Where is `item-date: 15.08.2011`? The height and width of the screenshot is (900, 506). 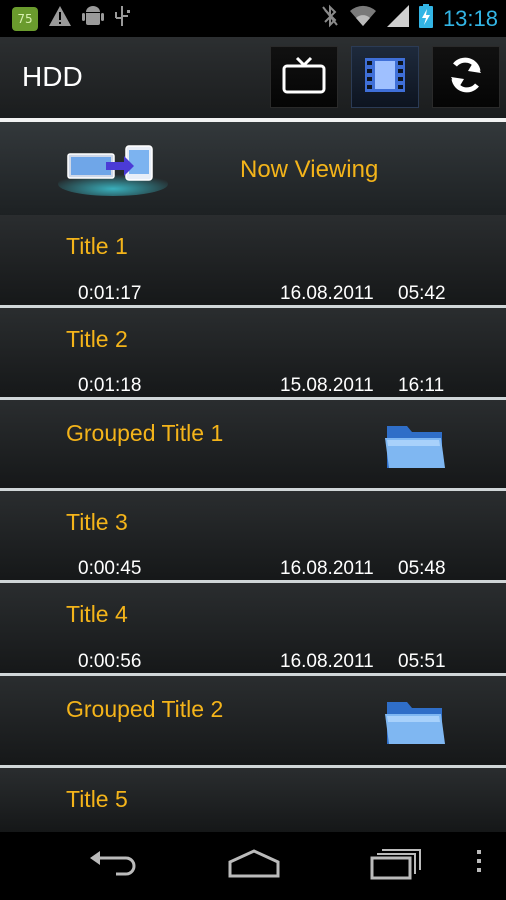 item-date: 15.08.2011 is located at coordinates (327, 385).